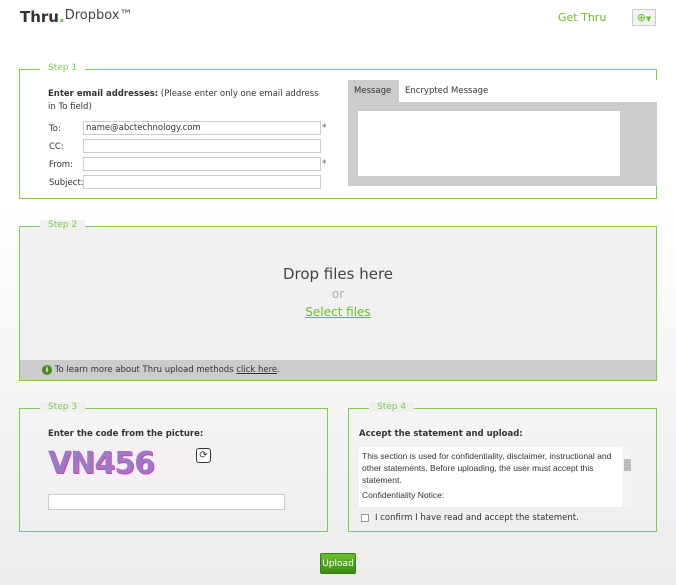 Image resolution: width=676 pixels, height=585 pixels. Describe the element at coordinates (337, 312) in the screenshot. I see `select-files-link: Select files` at that location.